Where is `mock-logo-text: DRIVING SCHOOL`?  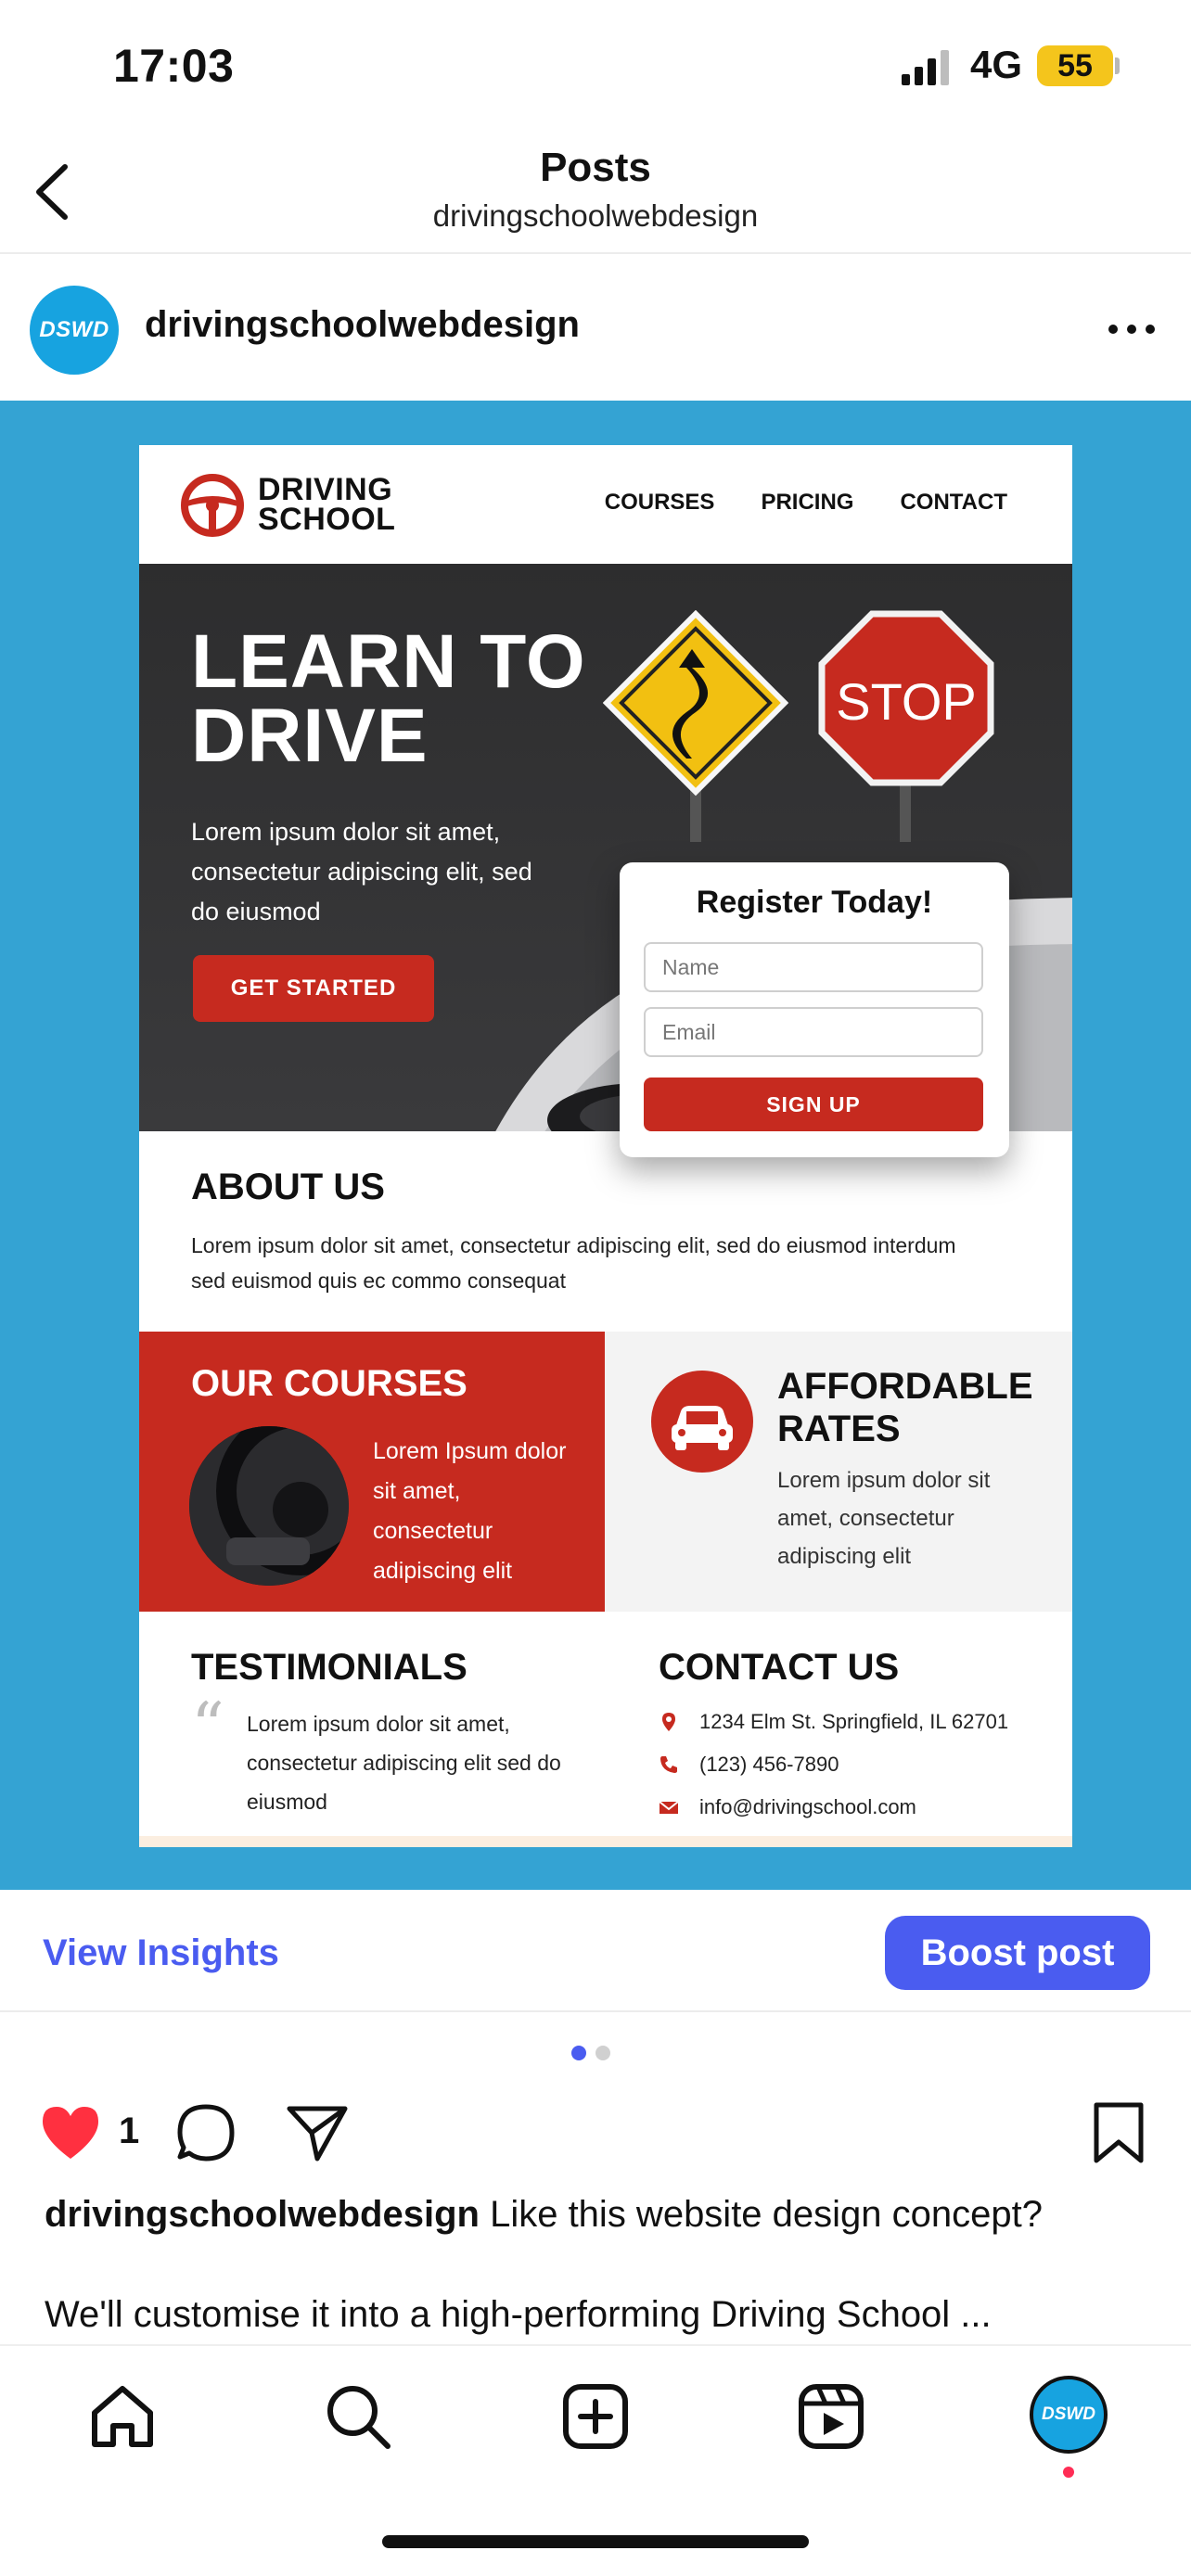 mock-logo-text: DRIVING SCHOOL is located at coordinates (327, 505).